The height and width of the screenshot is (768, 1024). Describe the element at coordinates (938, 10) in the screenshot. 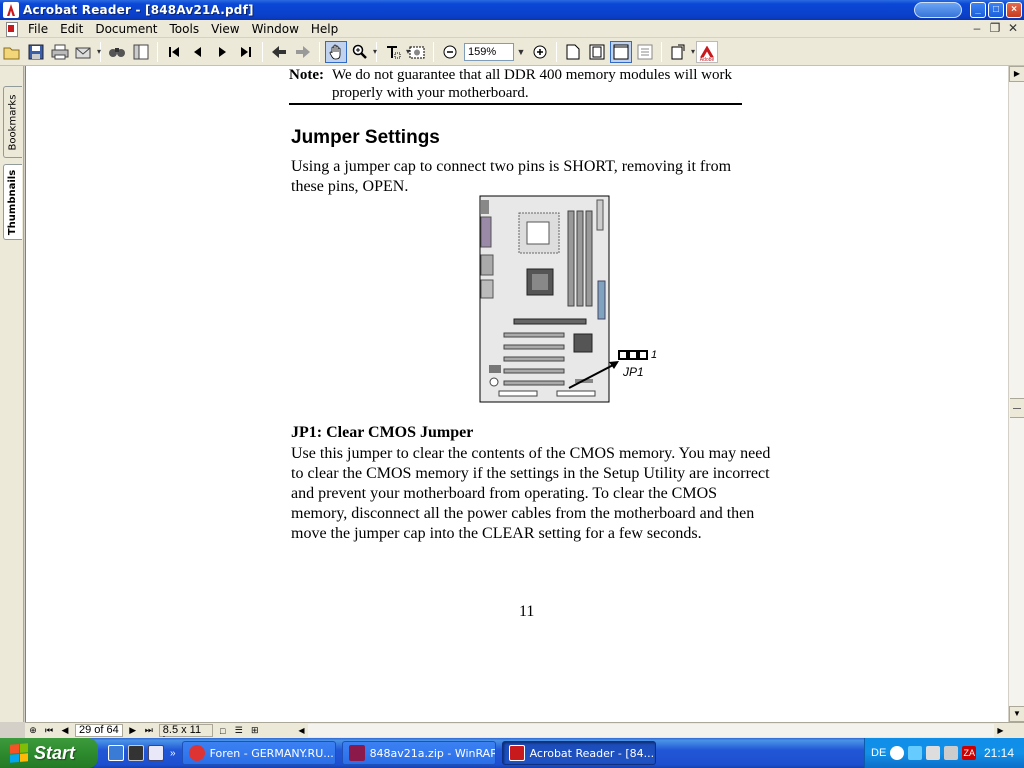

I see `language-bar-icon` at that location.